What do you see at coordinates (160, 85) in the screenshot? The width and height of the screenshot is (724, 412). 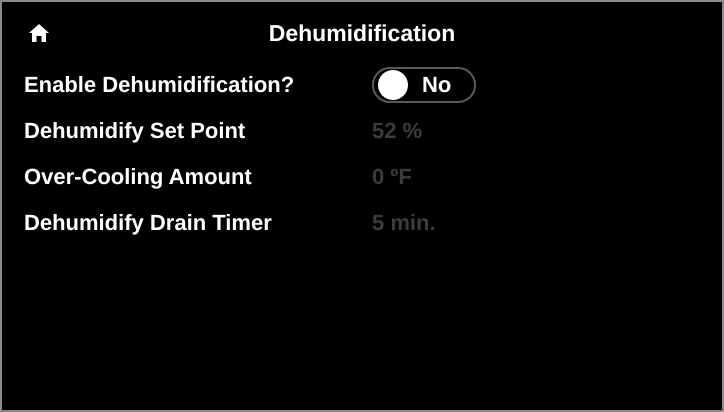 I see `setting-label: Enable Dehumidification?` at bounding box center [160, 85].